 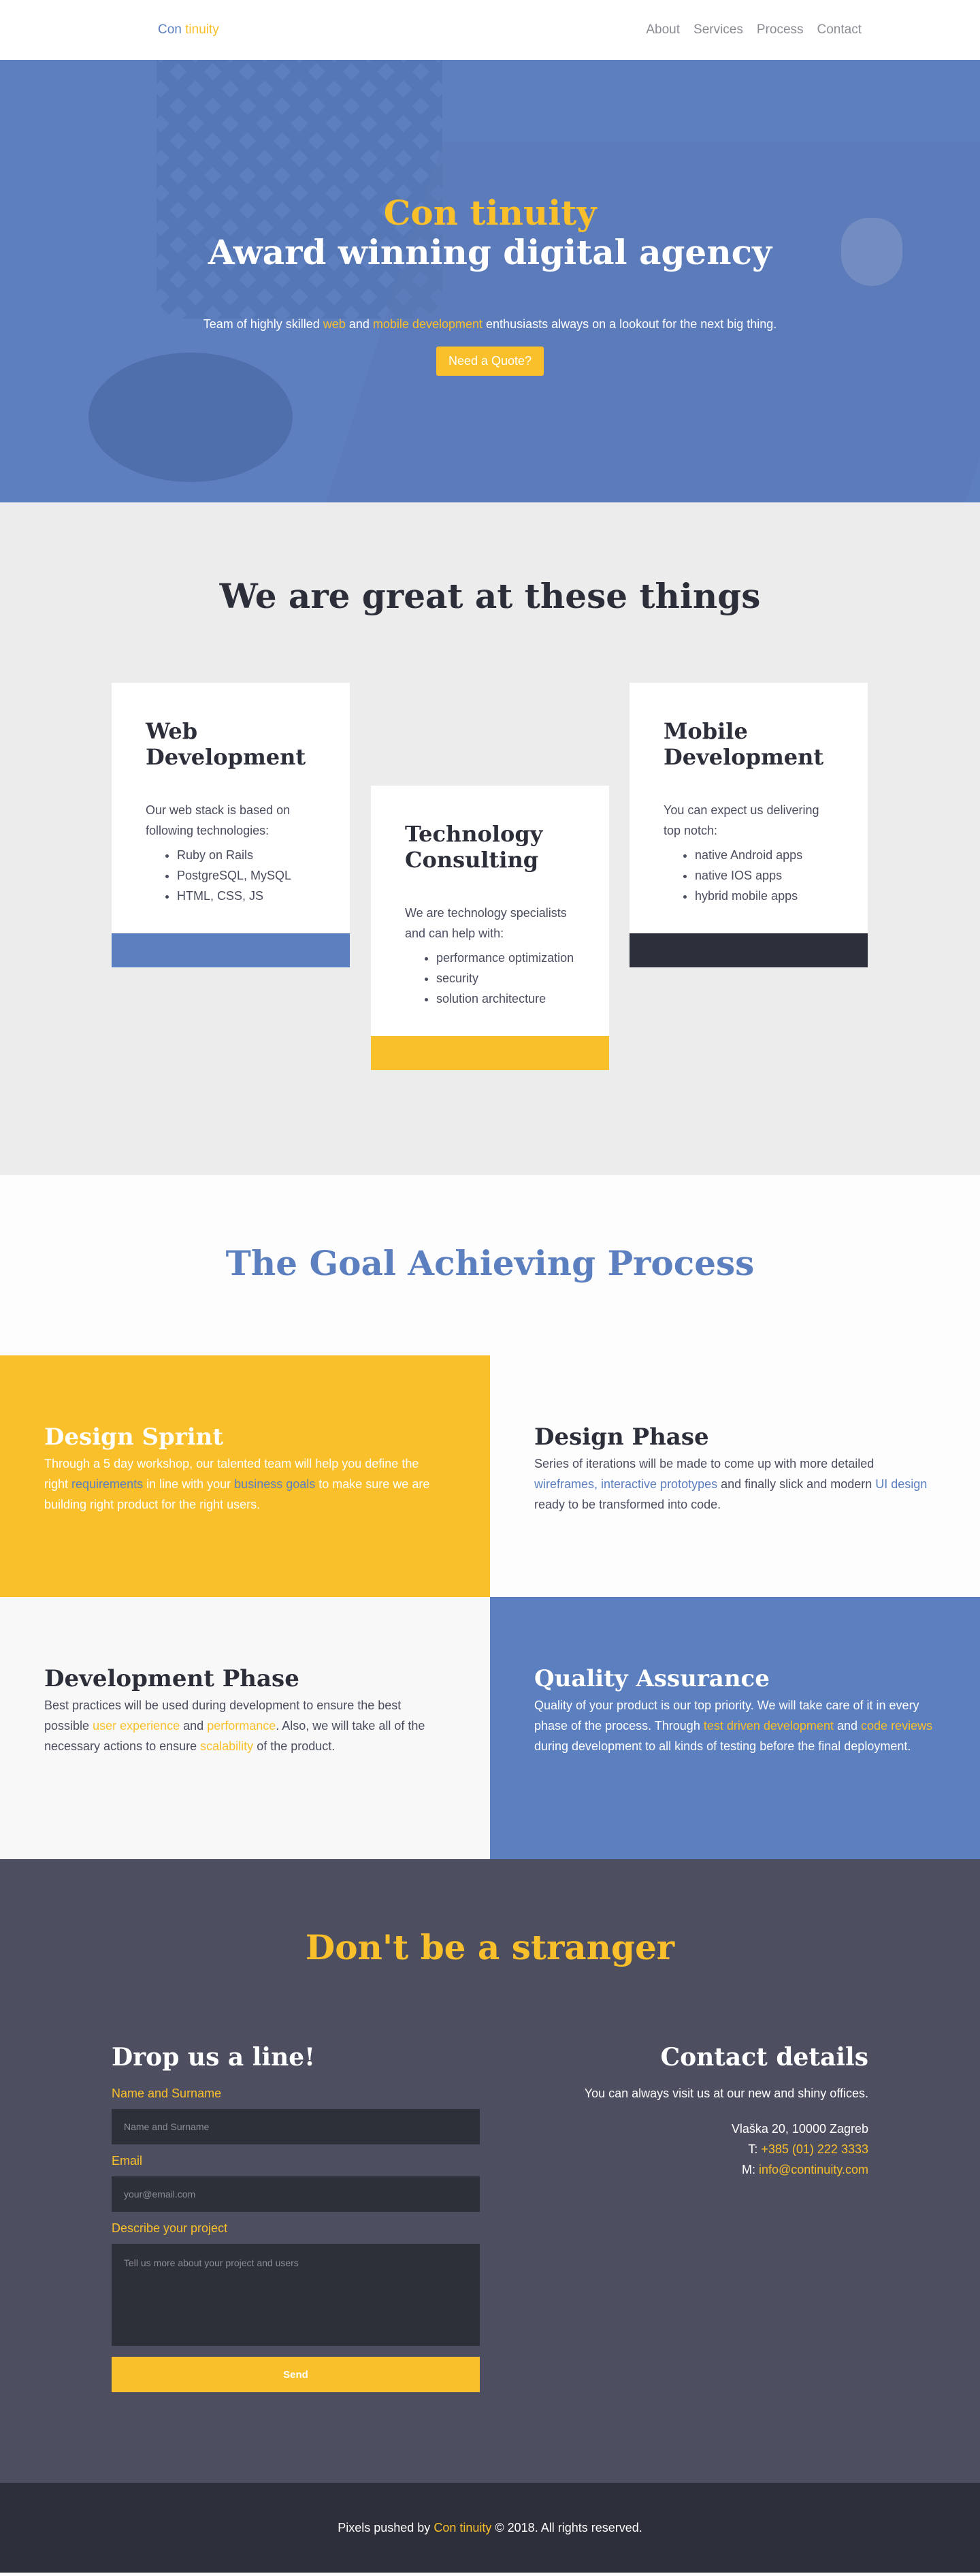 I want to click on contact-phone-link: +385 (01) 222 3333, so click(x=815, y=2149).